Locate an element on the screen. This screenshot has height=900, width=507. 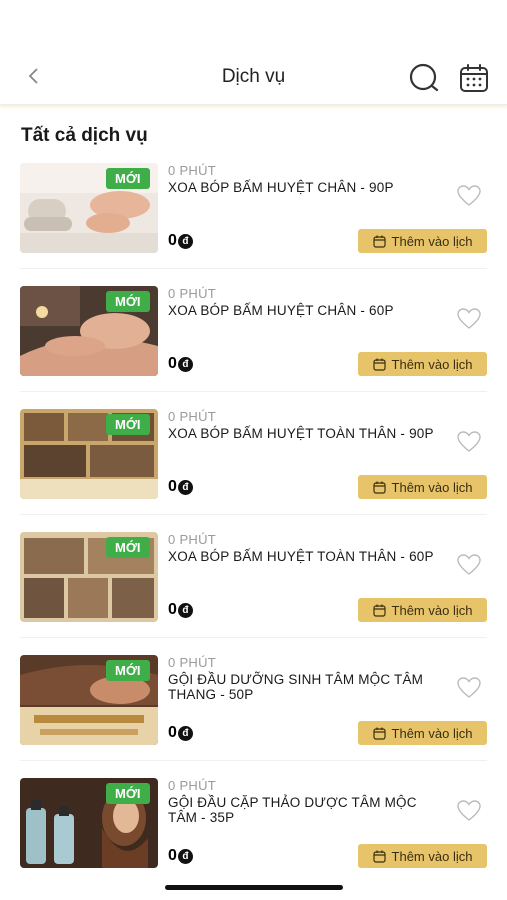
service-name: XOA BÓP BẤM HUYỆT TOÀN THÂN - 60P is located at coordinates (301, 556).